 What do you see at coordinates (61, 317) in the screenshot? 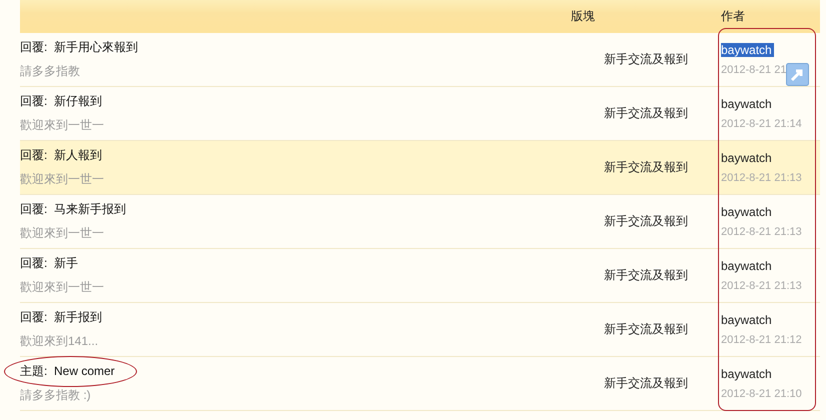
I see `topic-title: 回覆: 新手报到` at bounding box center [61, 317].